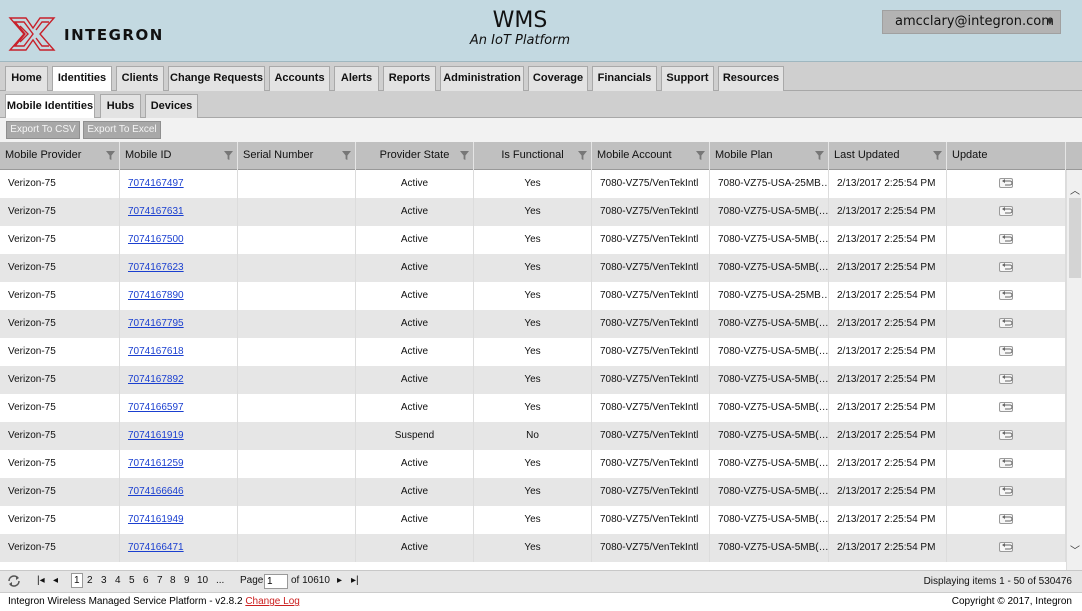  What do you see at coordinates (156, 323) in the screenshot?
I see `mobile-id-link: 7074167795` at bounding box center [156, 323].